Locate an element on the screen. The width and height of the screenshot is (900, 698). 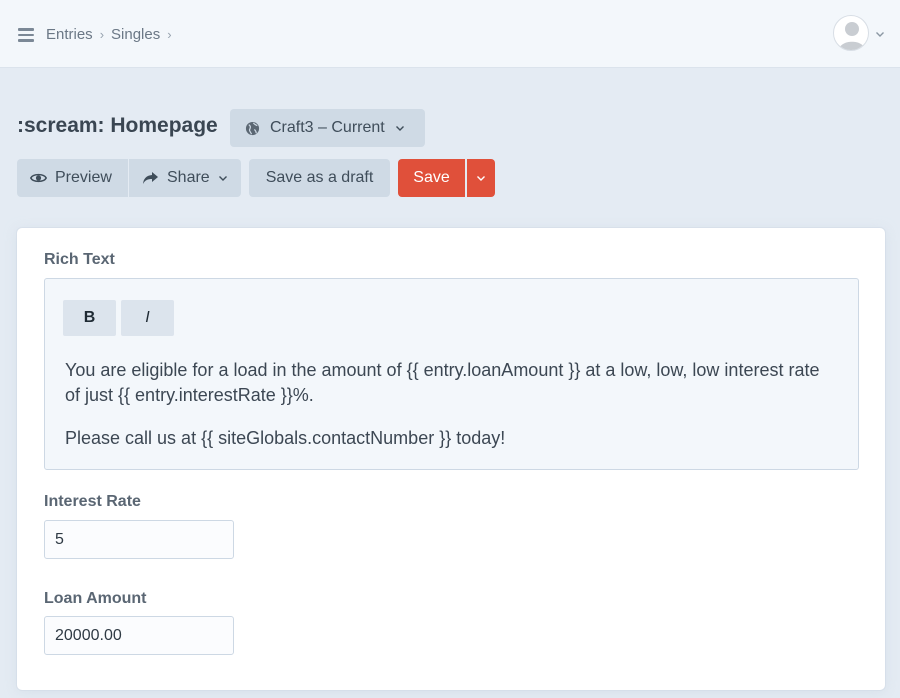
hamburger-icon is located at coordinates (26, 35).